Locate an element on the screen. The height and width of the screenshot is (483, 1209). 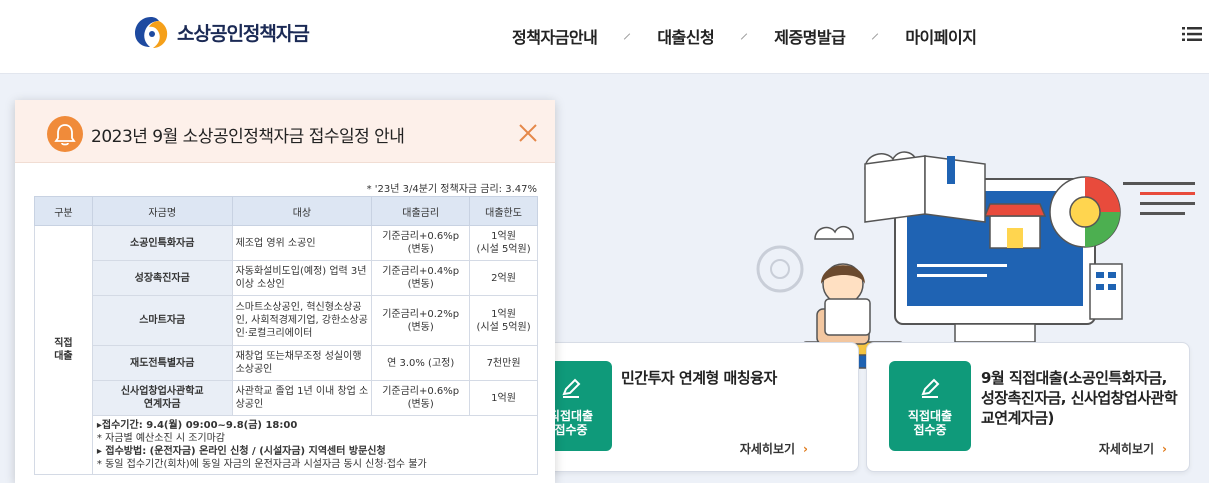
nav-loan-apply: 대출신청 is located at coordinates (685, 36).